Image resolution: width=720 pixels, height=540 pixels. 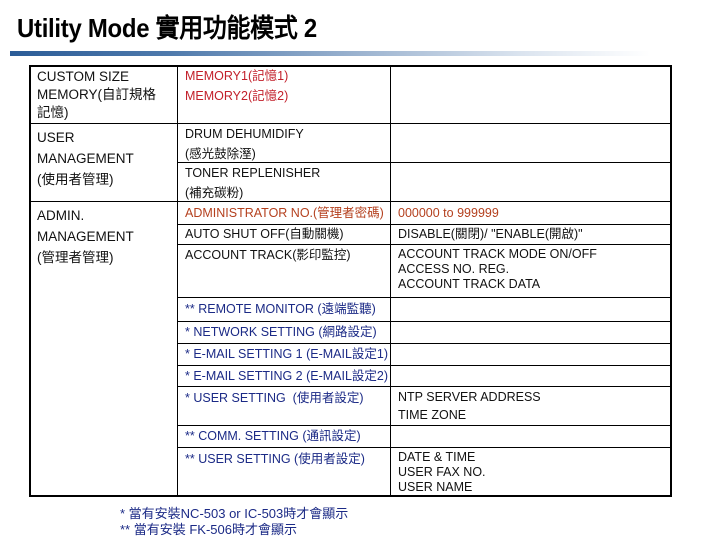 I want to click on item-network-setting: * NETWORK SETTING (網路設定), so click(x=281, y=332).